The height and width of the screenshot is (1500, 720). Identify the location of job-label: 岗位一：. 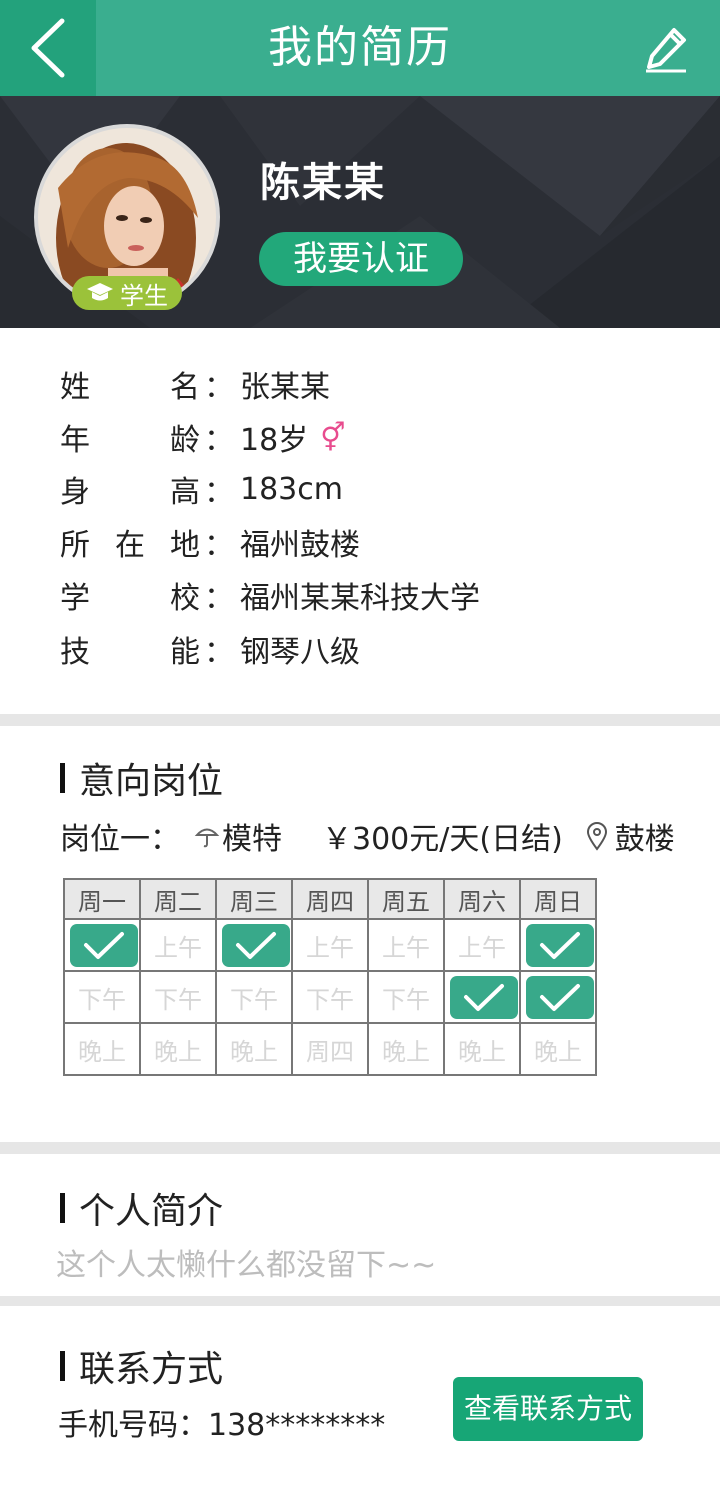
(120, 839).